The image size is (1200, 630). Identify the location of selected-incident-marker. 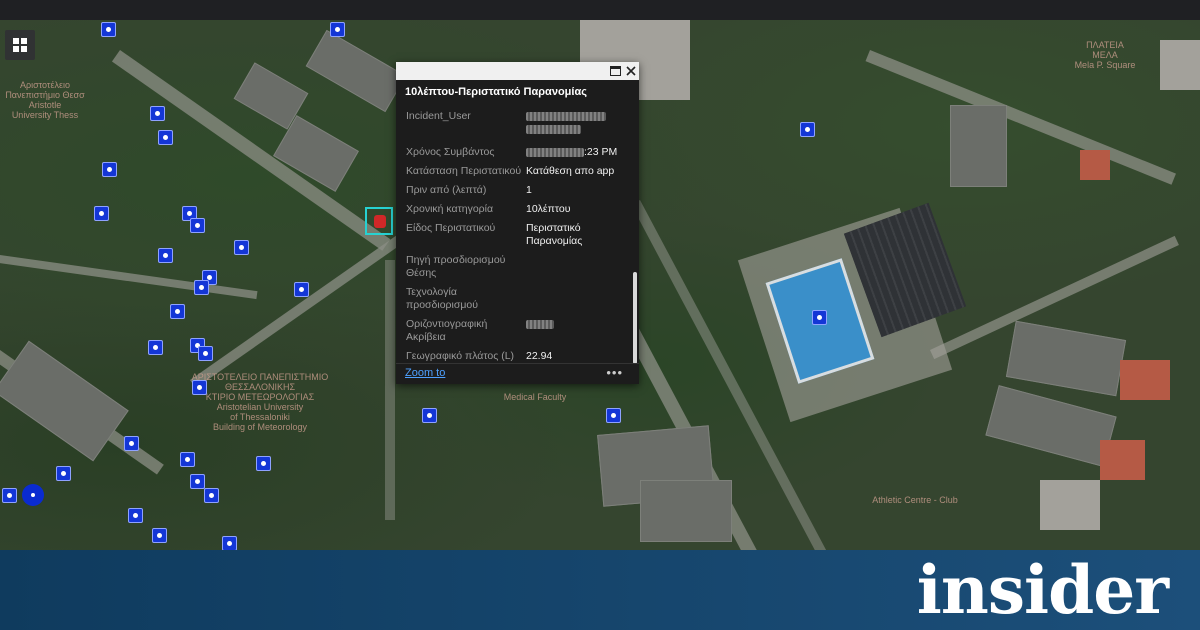
(379, 221).